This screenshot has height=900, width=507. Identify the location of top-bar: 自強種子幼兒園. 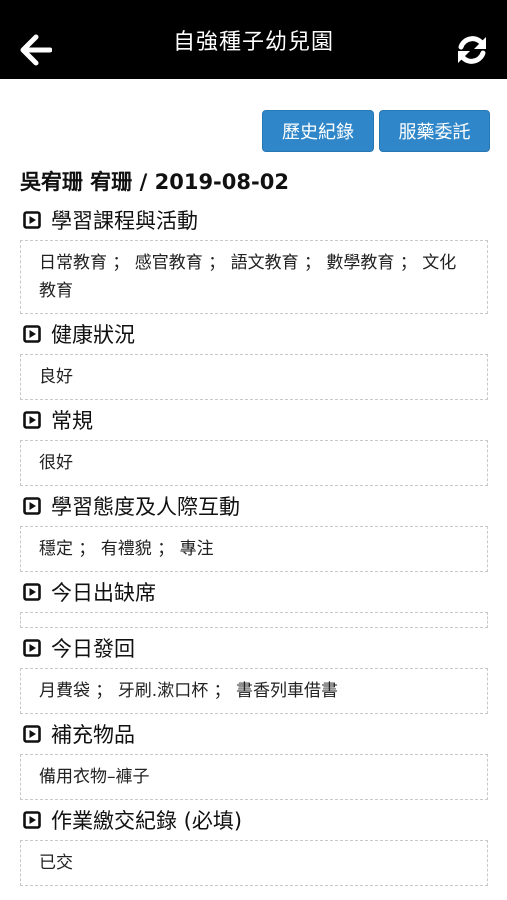
(253, 39).